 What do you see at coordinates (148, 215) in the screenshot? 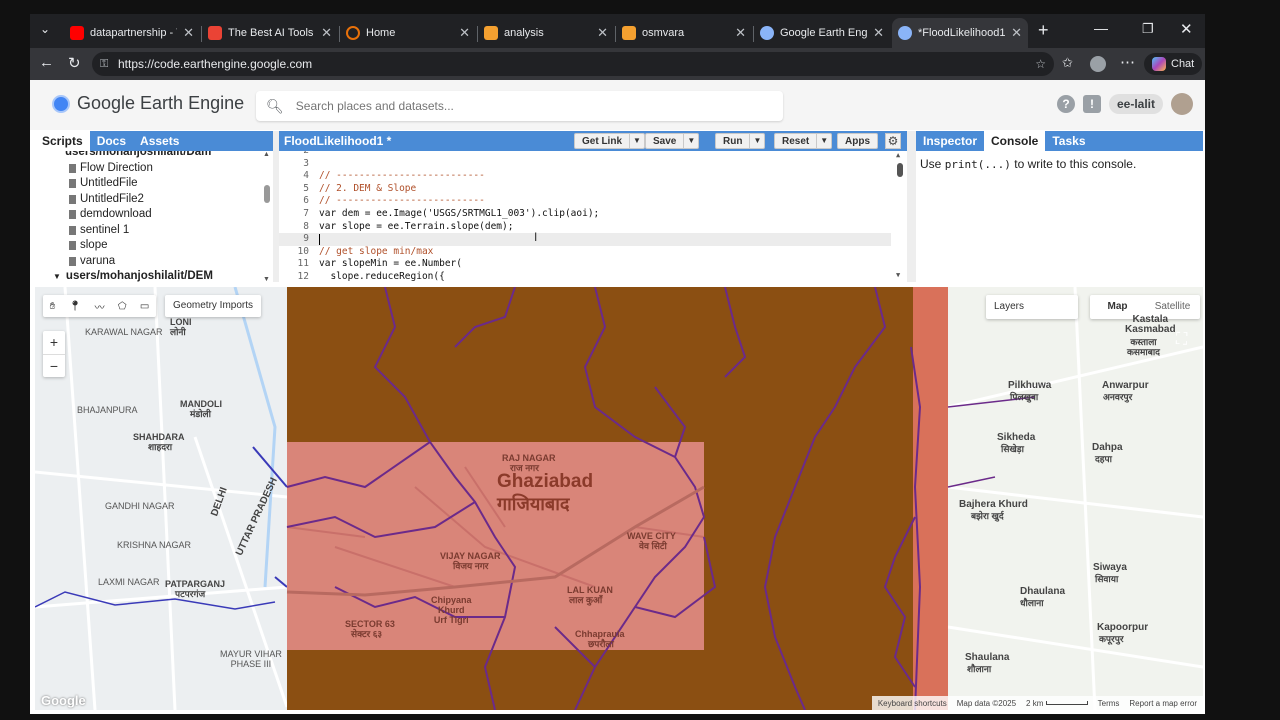
I see `tree-file: demdownload` at bounding box center [148, 215].